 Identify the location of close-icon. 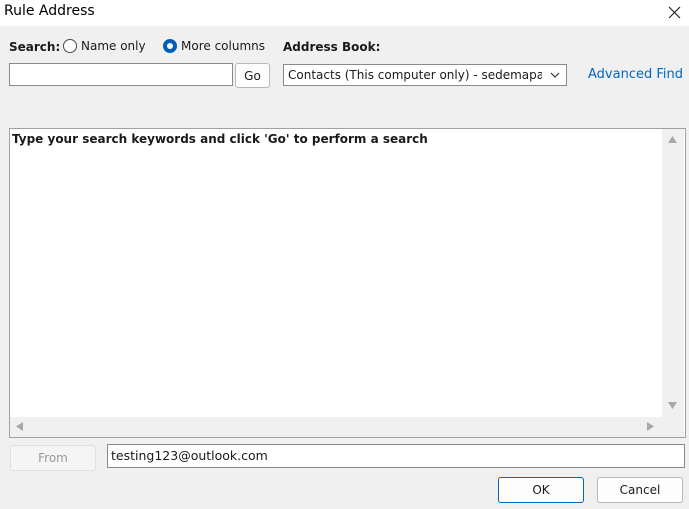
(674, 12).